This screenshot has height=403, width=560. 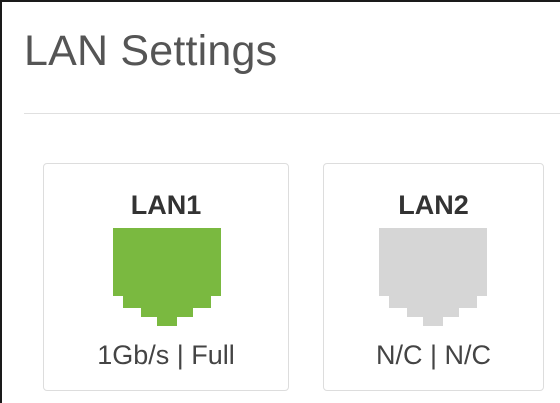 What do you see at coordinates (433, 355) in the screenshot?
I see `port-status: N/C | N/C` at bounding box center [433, 355].